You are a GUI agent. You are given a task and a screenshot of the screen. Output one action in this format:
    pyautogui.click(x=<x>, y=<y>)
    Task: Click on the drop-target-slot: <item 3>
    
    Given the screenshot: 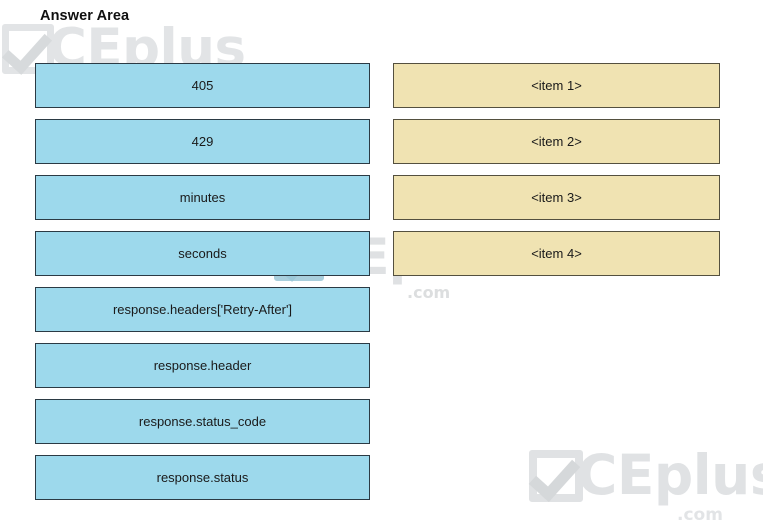 What is the action you would take?
    pyautogui.click(x=556, y=197)
    